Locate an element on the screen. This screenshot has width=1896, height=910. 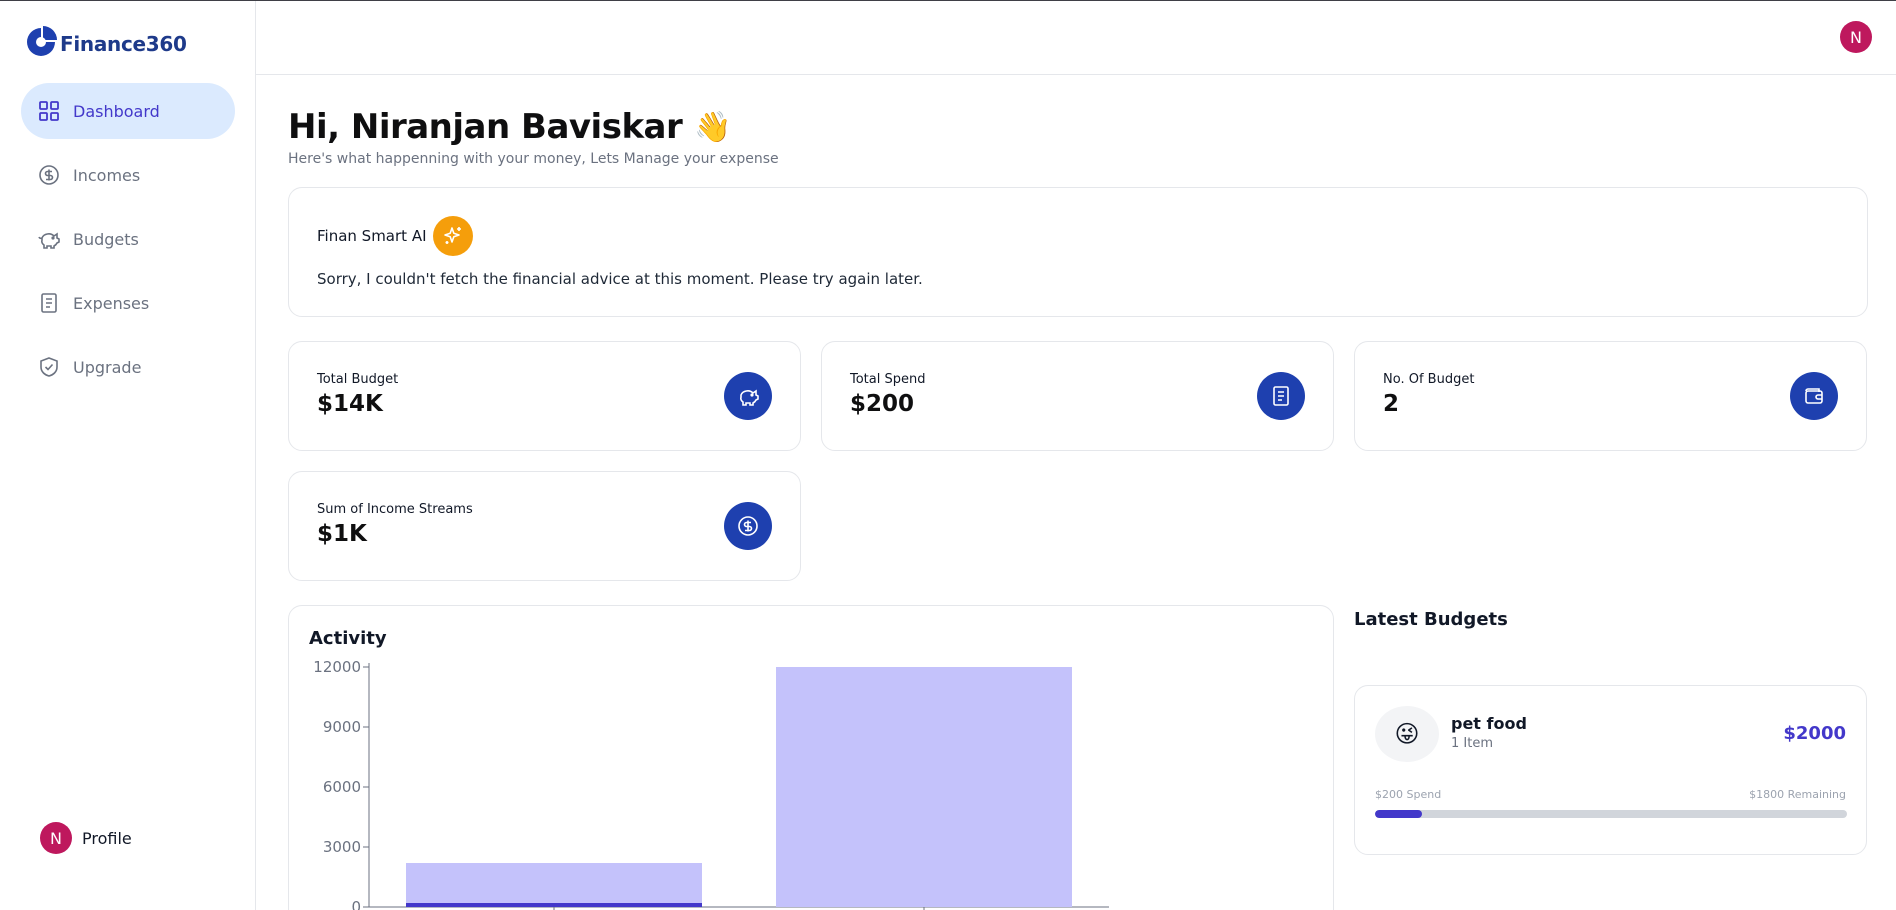
profile-link: N Profile is located at coordinates (86, 838).